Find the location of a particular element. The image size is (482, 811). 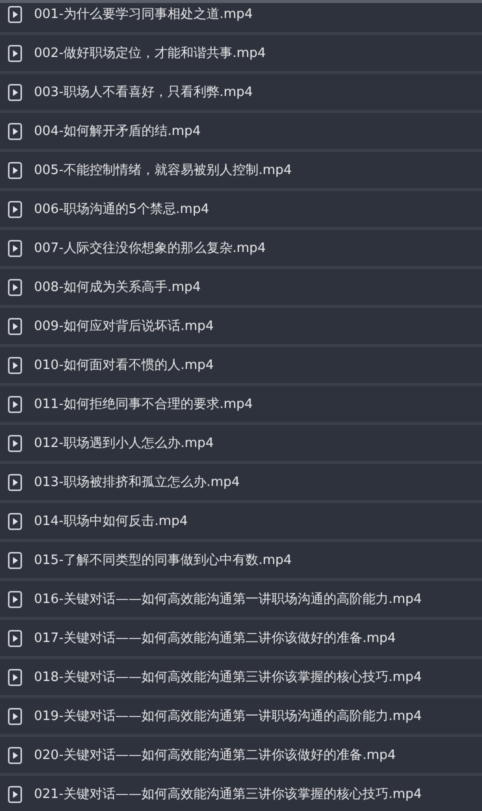

file-name: 004-如何解开矛盾的结.mp4 is located at coordinates (117, 131).